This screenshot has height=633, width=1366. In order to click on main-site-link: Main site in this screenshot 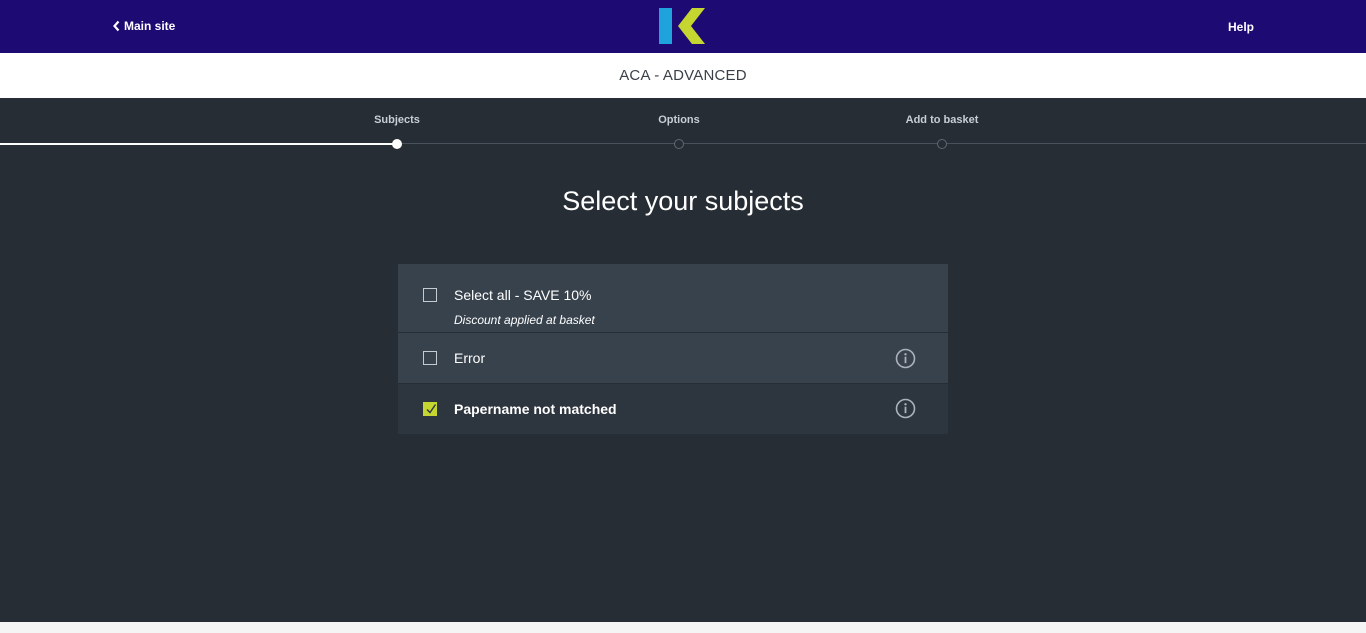, I will do `click(143, 26)`.